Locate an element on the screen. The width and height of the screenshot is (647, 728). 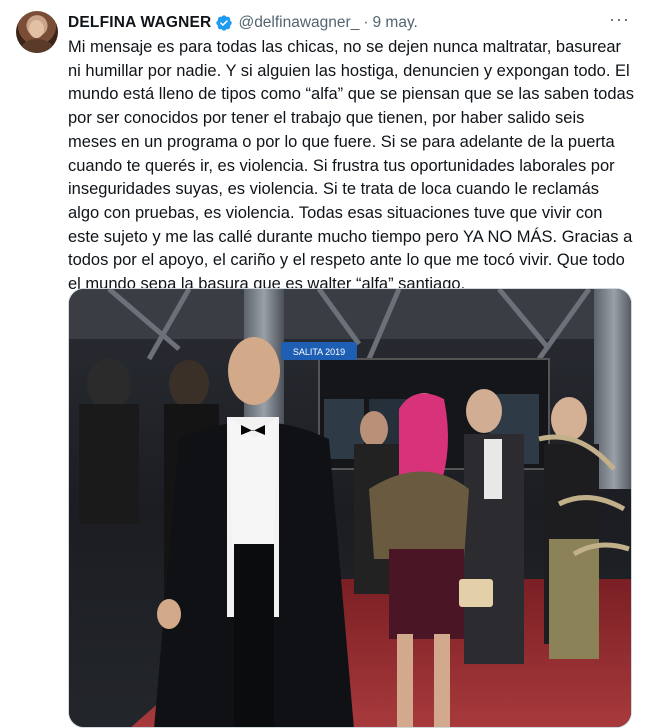
verified-badge-icon is located at coordinates (224, 23).